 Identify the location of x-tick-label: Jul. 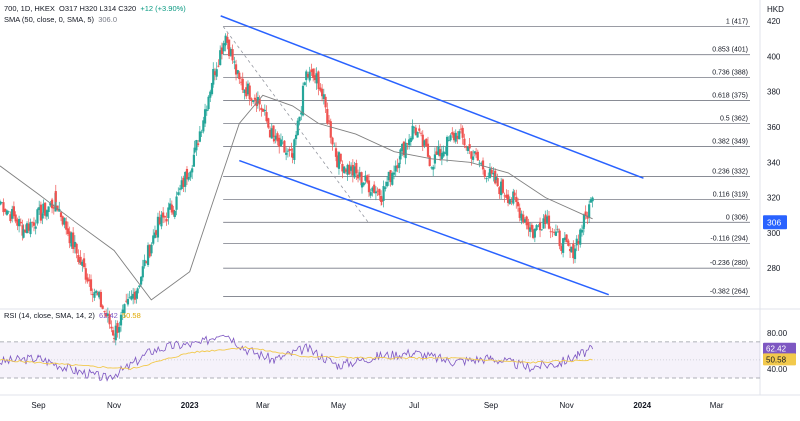
(414, 405).